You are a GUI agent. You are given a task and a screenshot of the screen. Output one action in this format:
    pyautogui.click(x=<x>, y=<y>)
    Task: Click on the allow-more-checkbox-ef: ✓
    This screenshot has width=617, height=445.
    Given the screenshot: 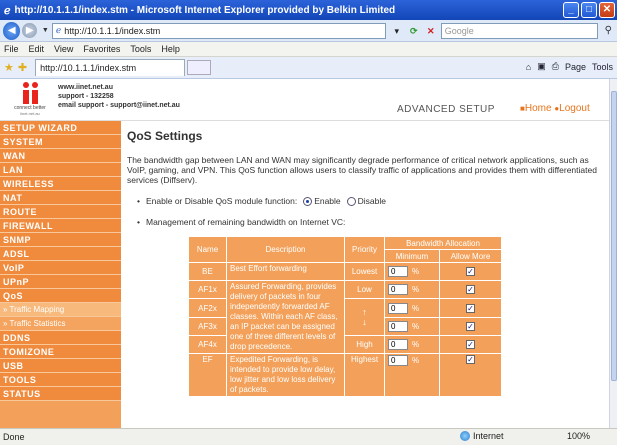 What is the action you would take?
    pyautogui.click(x=470, y=359)
    